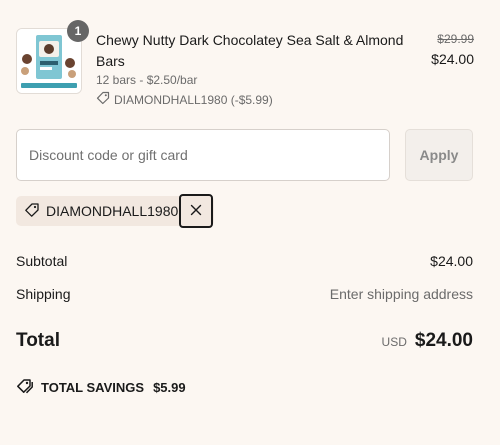 This screenshot has height=445, width=500. Describe the element at coordinates (244, 261) in the screenshot. I see `subtotal-row: Subtotal $24.00` at that location.